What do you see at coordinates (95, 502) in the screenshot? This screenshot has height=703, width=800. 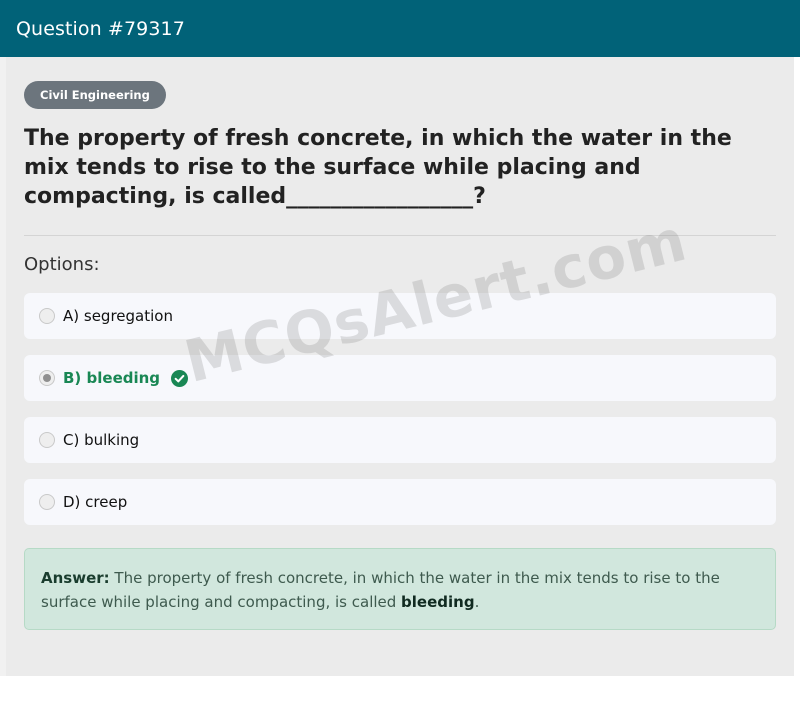 I see `option-d-label: D) creep` at bounding box center [95, 502].